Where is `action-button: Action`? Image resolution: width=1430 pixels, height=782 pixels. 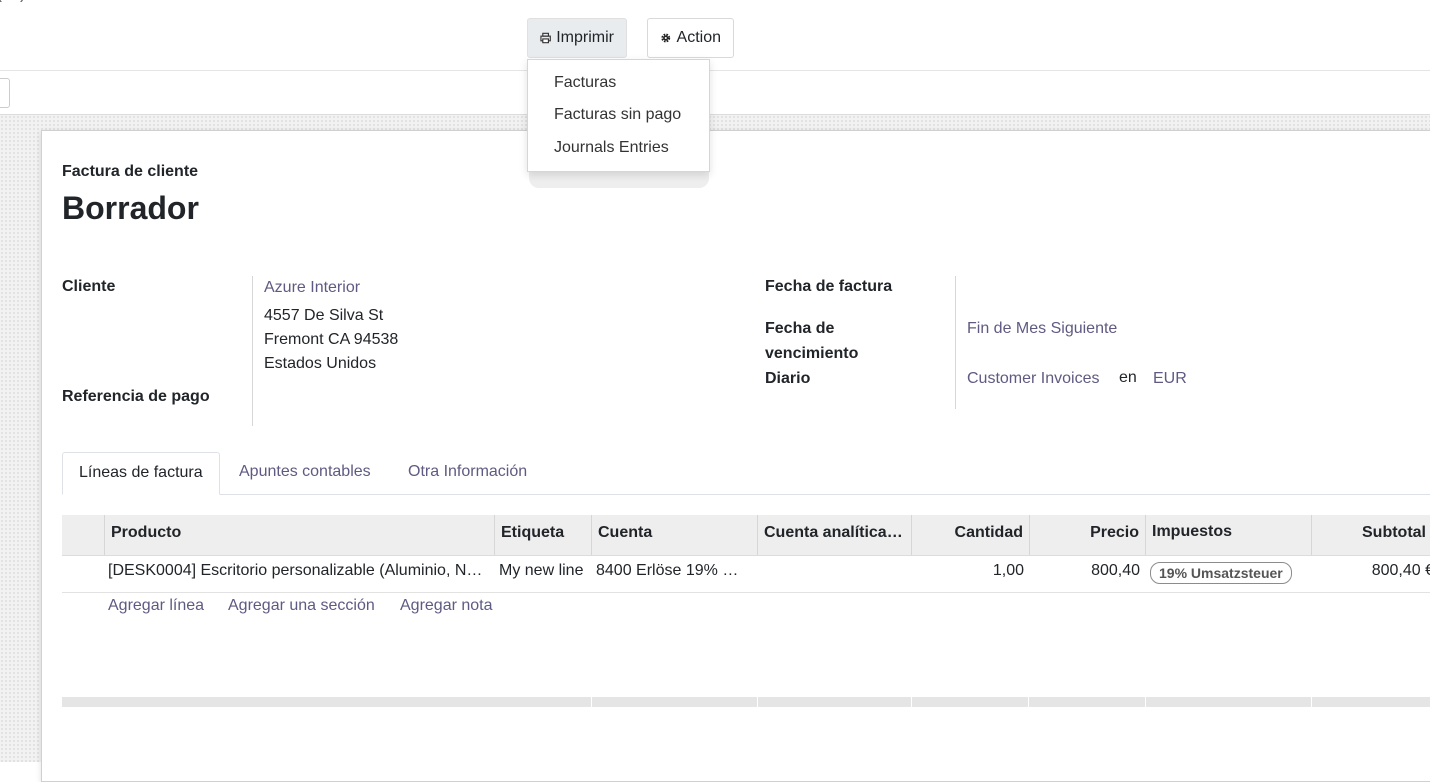 action-button: Action is located at coordinates (690, 38).